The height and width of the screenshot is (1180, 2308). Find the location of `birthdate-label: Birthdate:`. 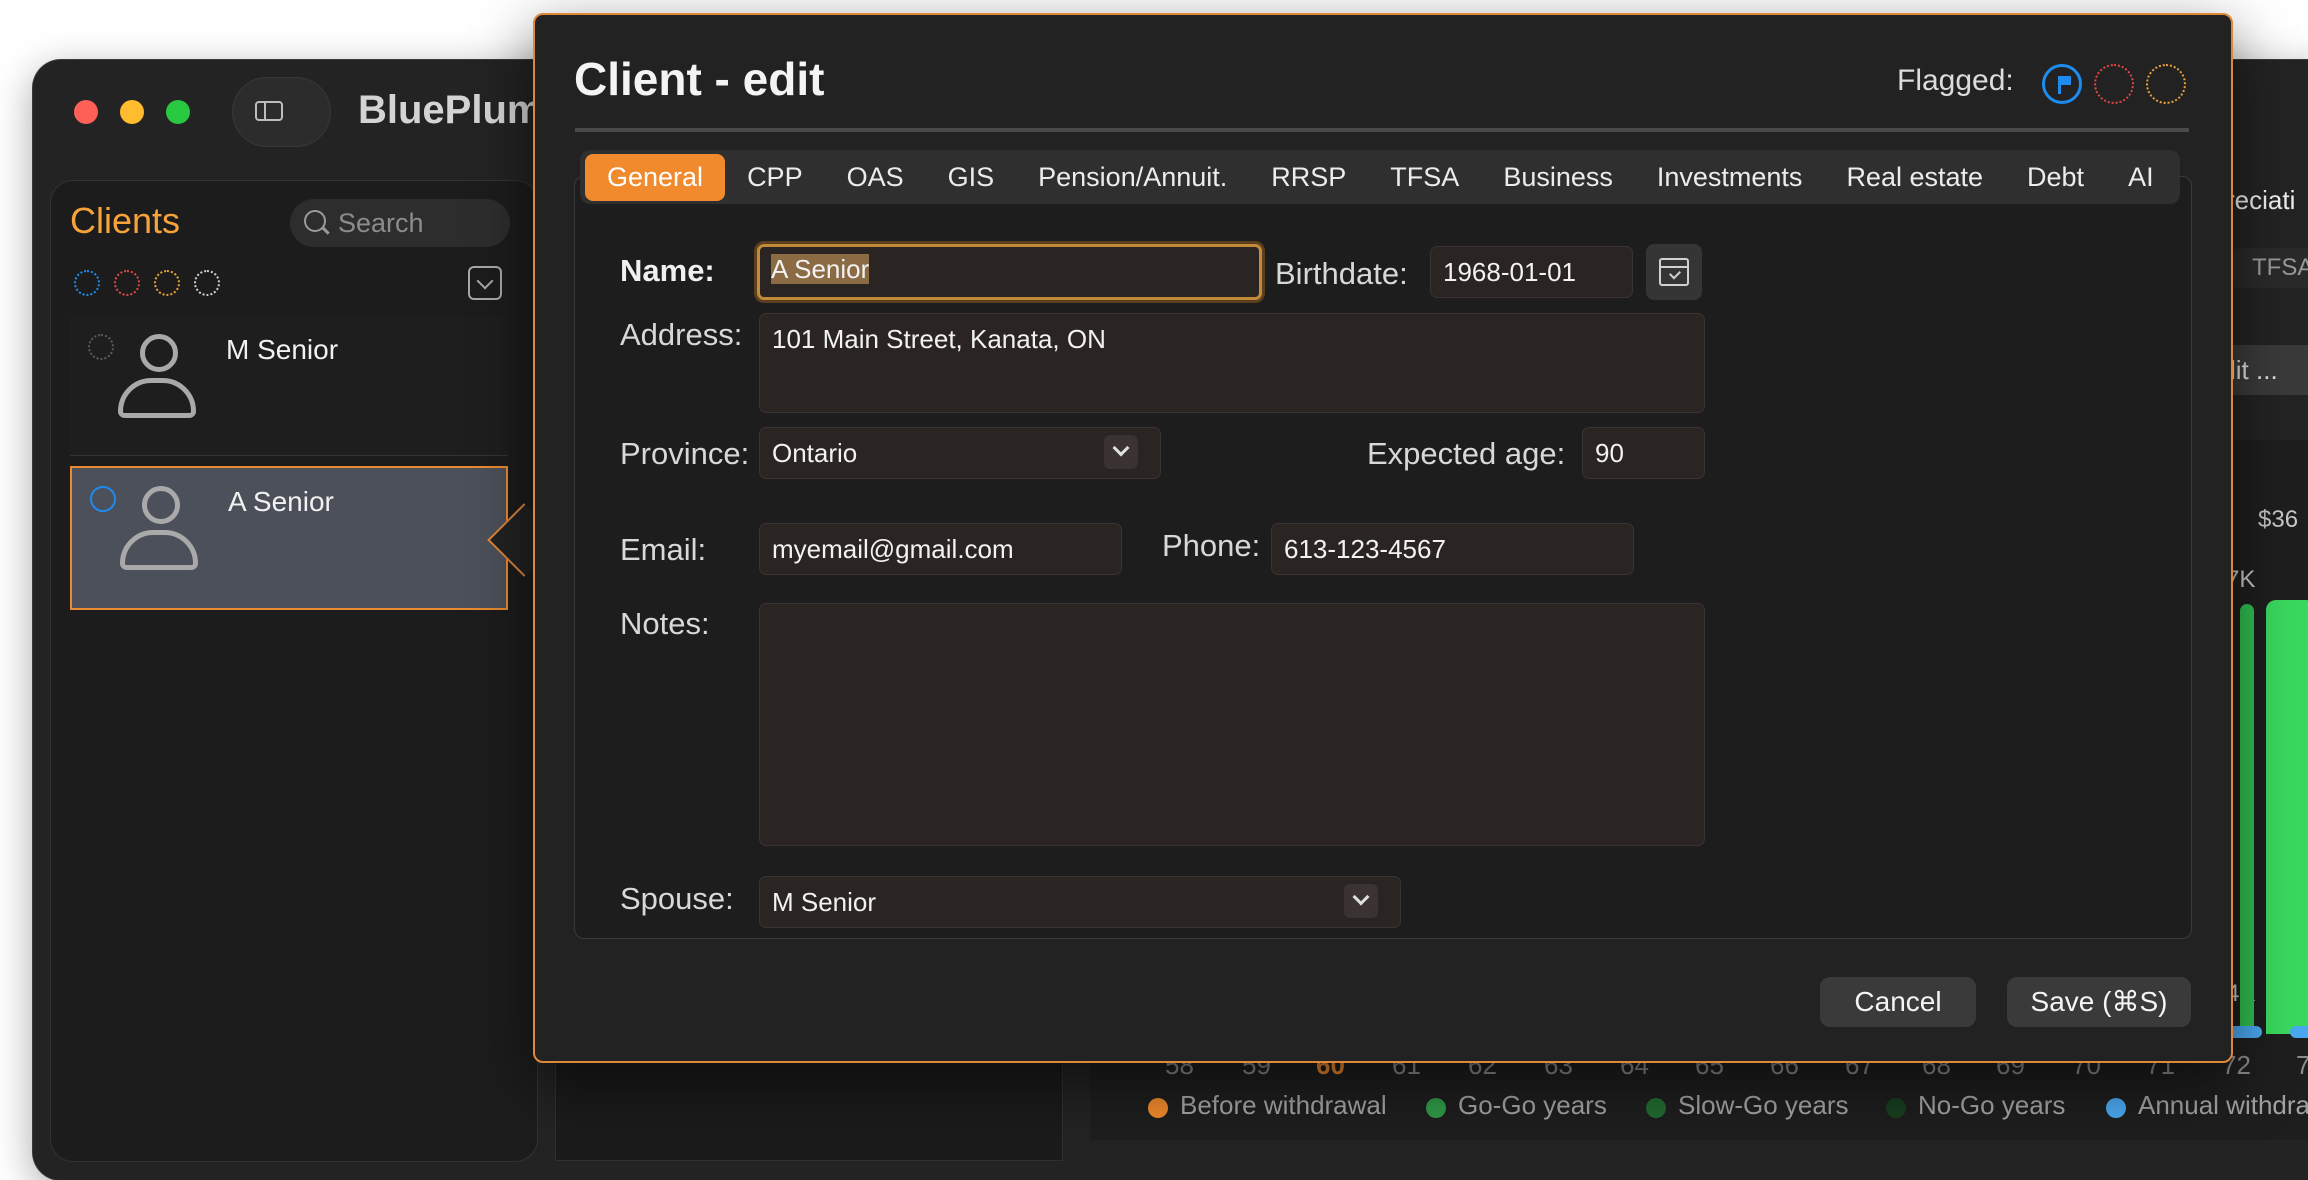

birthdate-label: Birthdate: is located at coordinates (1341, 273).